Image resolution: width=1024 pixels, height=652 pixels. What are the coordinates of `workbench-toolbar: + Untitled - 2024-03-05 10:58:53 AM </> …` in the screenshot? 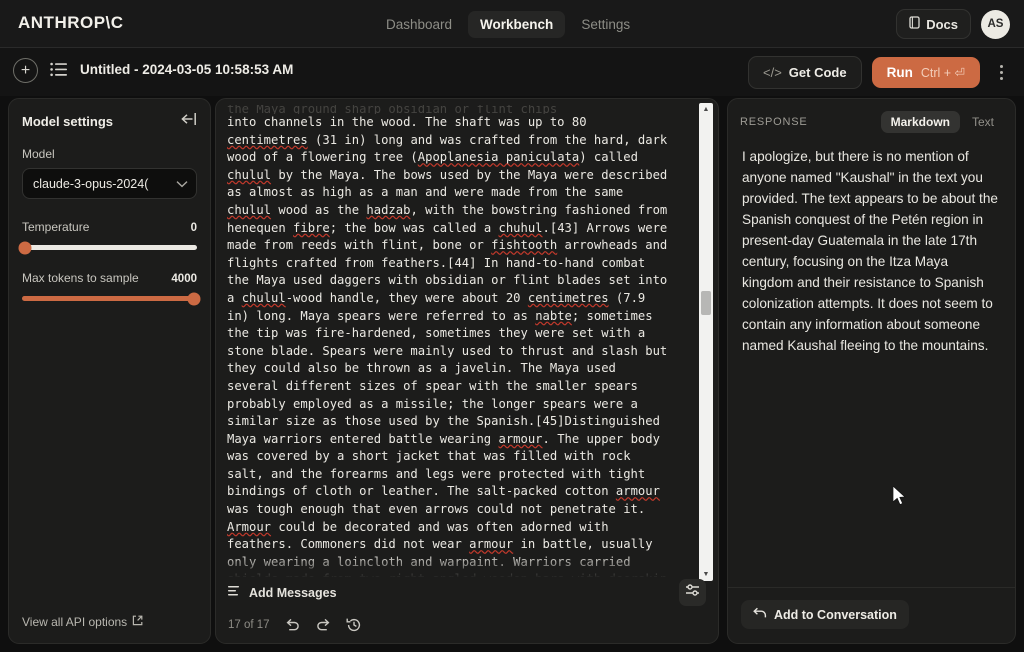 It's located at (512, 72).